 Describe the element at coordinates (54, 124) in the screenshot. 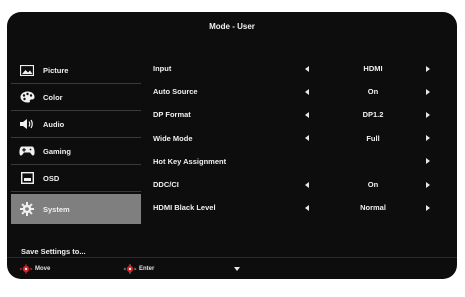

I see `sidebar-item-label: Audio` at that location.